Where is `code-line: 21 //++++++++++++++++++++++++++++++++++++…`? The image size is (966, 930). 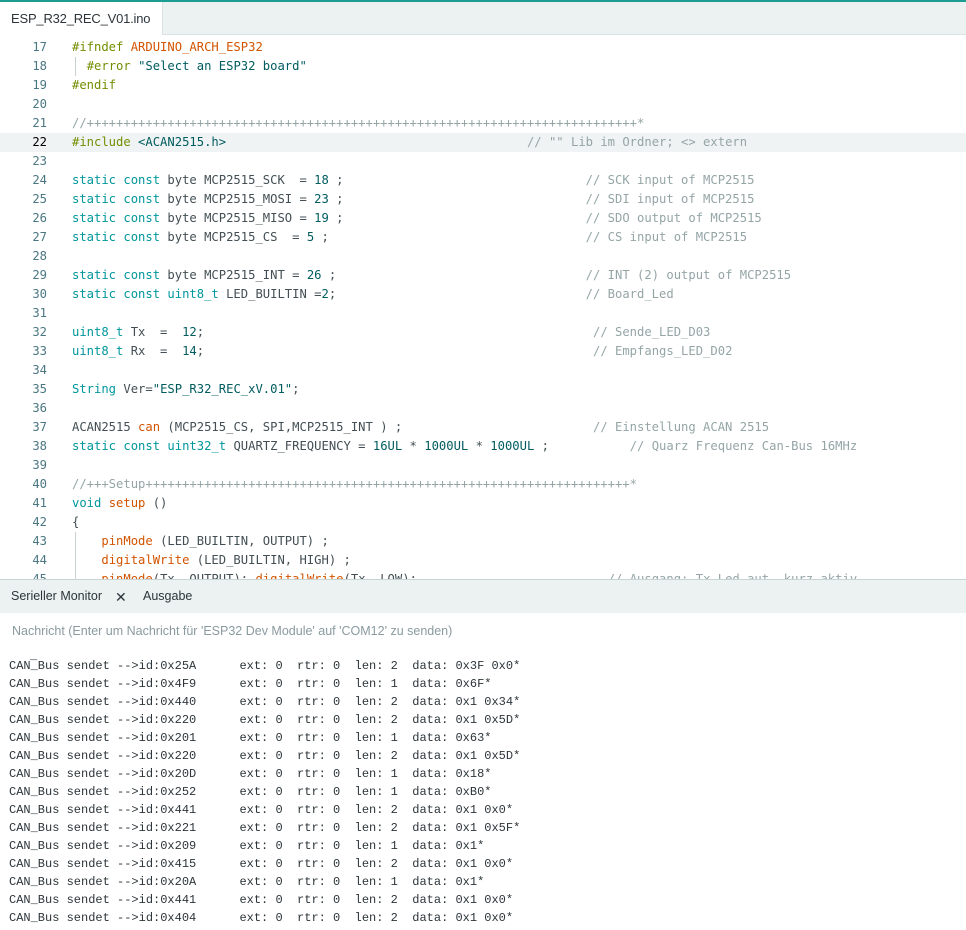 code-line: 21 //++++++++++++++++++++++++++++++++++++… is located at coordinates (483, 123).